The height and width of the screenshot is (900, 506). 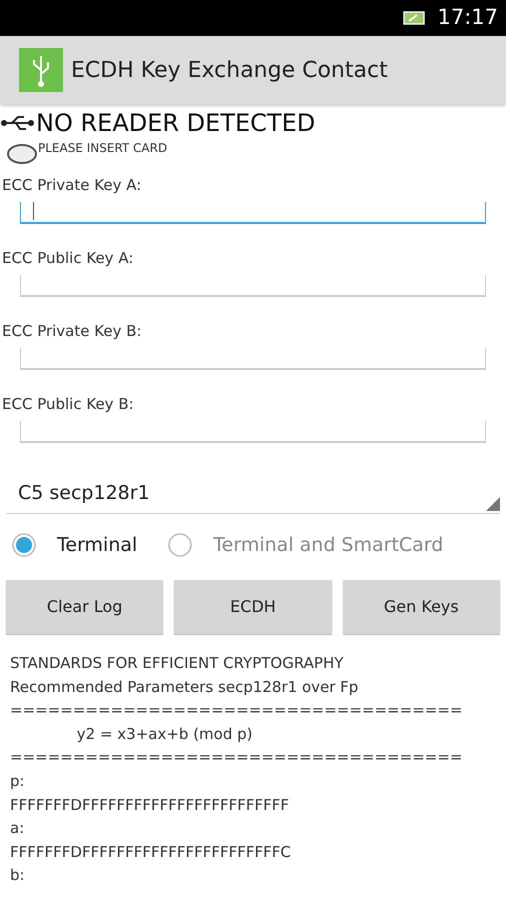 I want to click on radio-option: Terminal, so click(x=74, y=545).